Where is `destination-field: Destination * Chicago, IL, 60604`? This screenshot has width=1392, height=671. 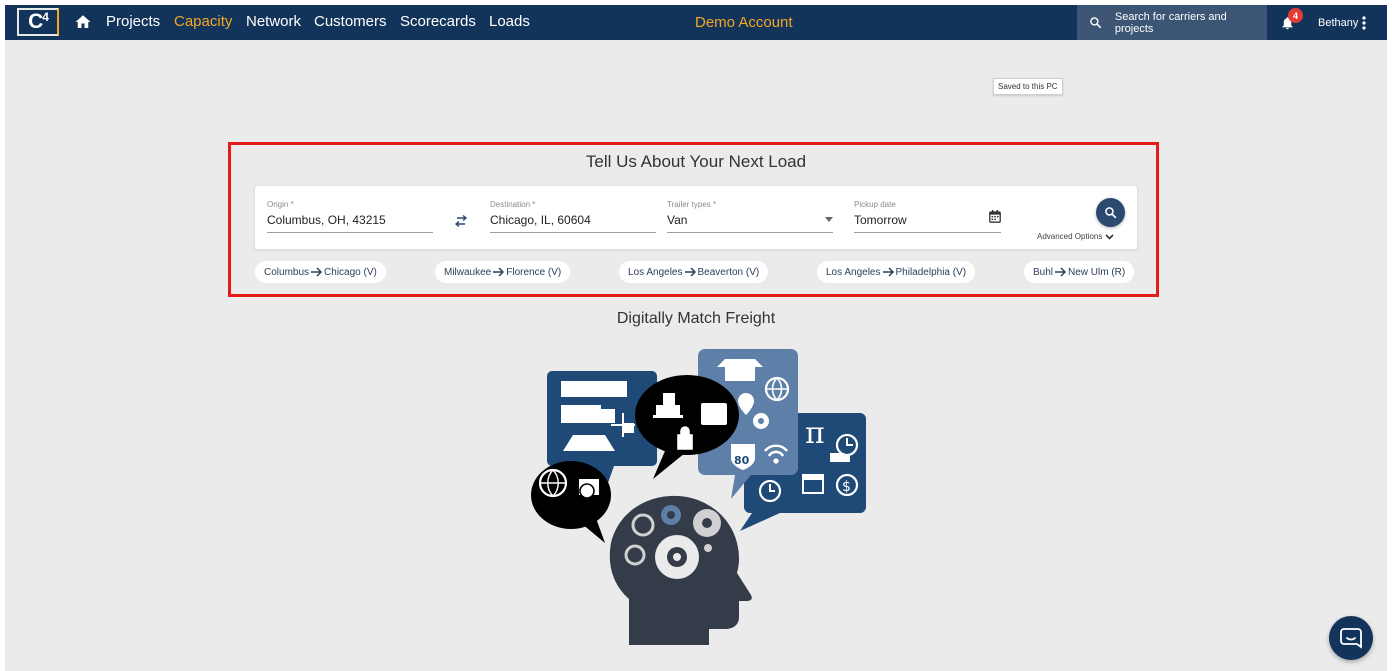
destination-field: Destination * Chicago, IL, 60604 is located at coordinates (573, 216).